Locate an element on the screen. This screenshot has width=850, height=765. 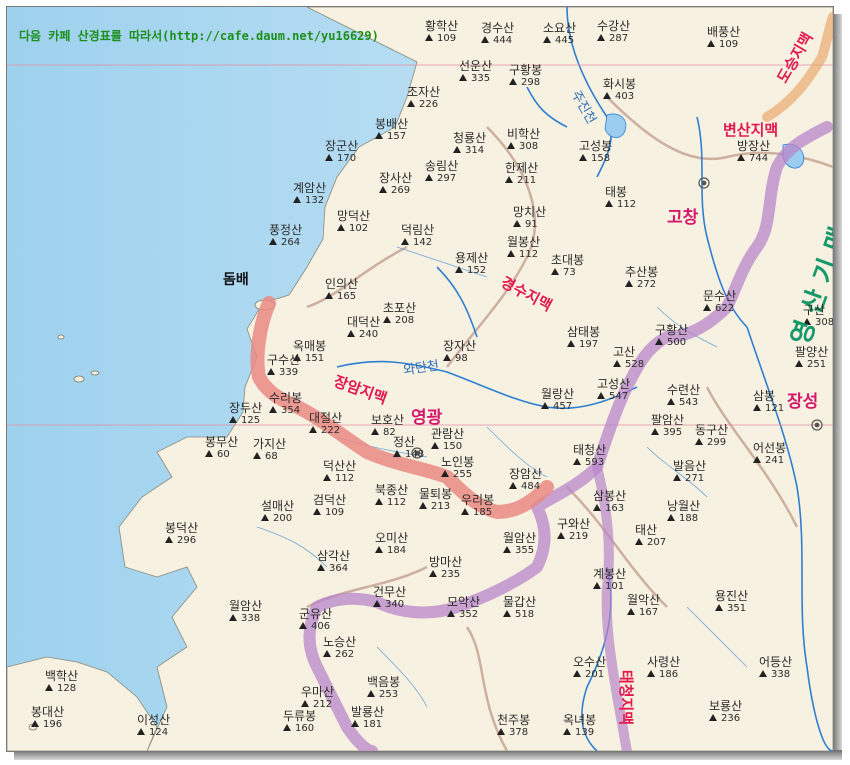
peak-name: 천주봉 is located at coordinates (514, 720).